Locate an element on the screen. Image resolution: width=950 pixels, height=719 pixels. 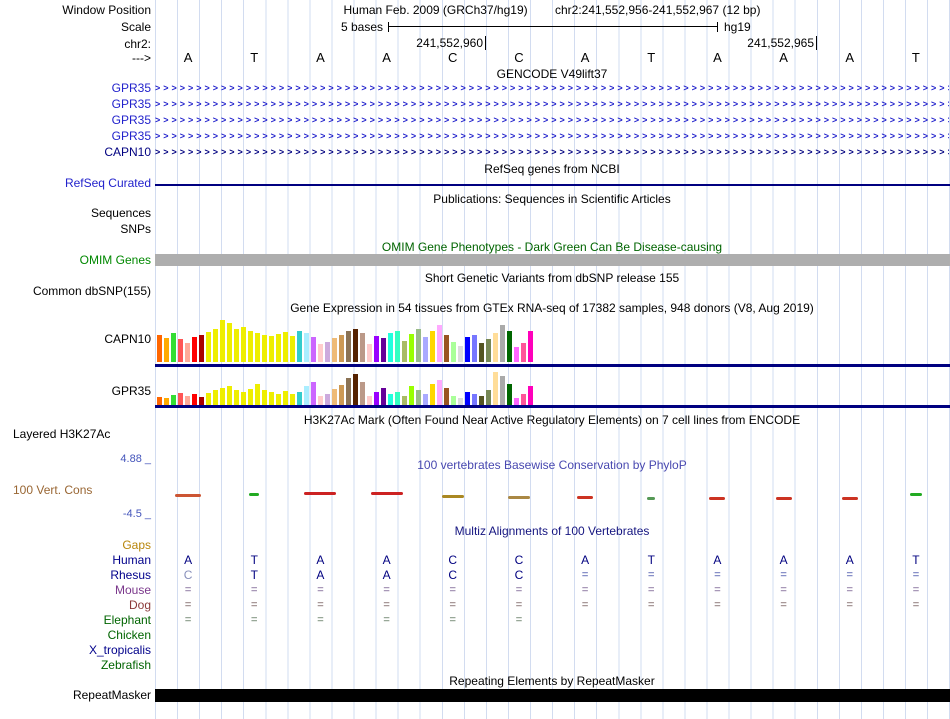
base-letter: C is located at coordinates (453, 57).